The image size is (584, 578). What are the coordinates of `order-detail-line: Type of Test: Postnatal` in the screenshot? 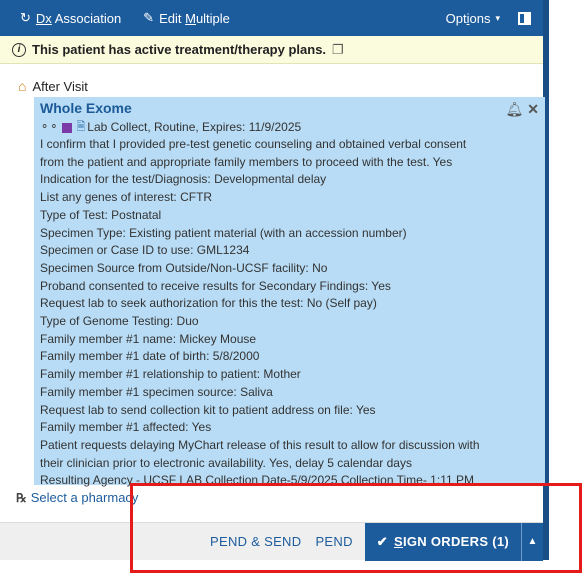 It's located at (101, 214).